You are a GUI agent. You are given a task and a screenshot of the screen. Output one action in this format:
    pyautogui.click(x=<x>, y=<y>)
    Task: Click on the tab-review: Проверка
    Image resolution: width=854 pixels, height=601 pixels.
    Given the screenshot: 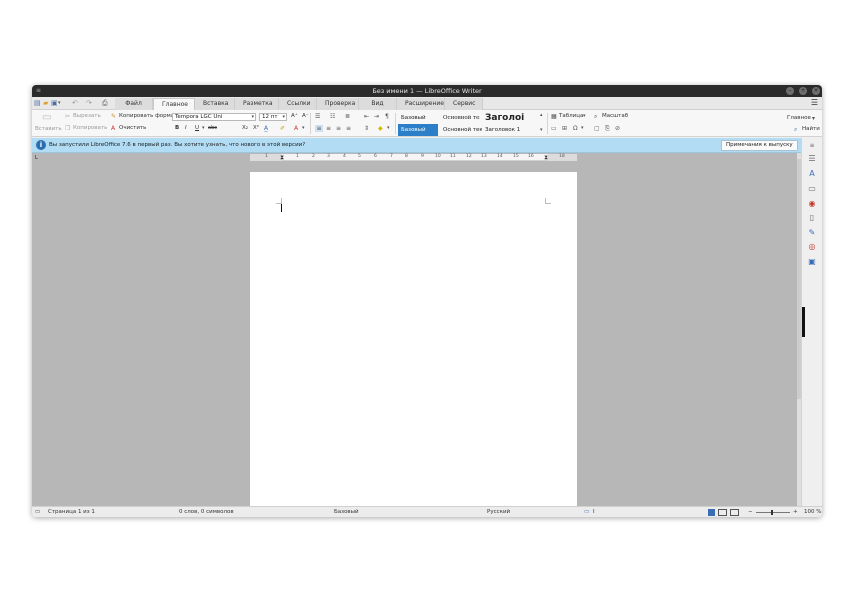 What is the action you would take?
    pyautogui.click(x=338, y=104)
    